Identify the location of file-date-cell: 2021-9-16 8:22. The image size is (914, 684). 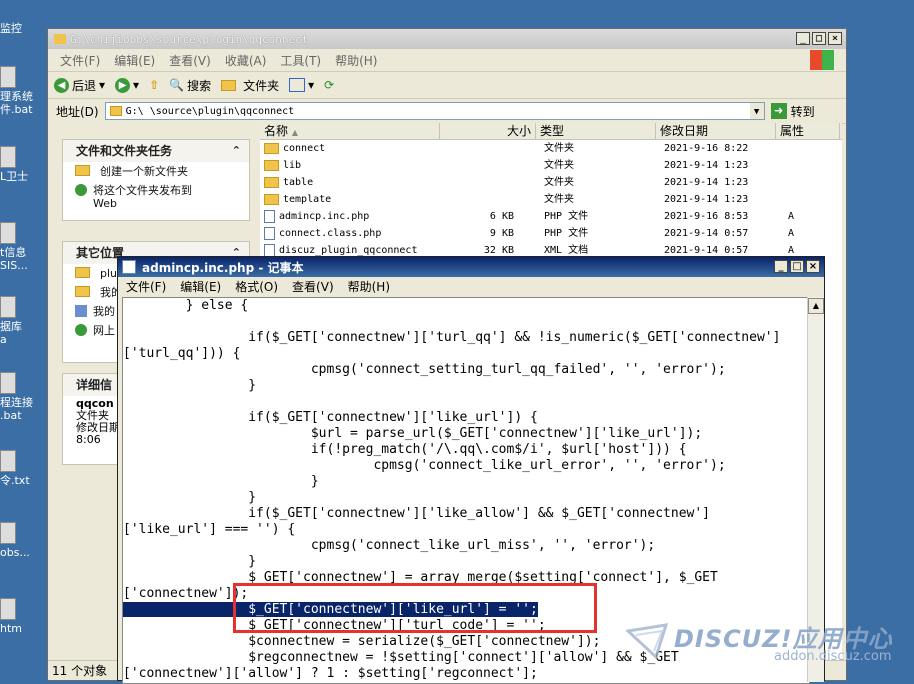
(706, 148).